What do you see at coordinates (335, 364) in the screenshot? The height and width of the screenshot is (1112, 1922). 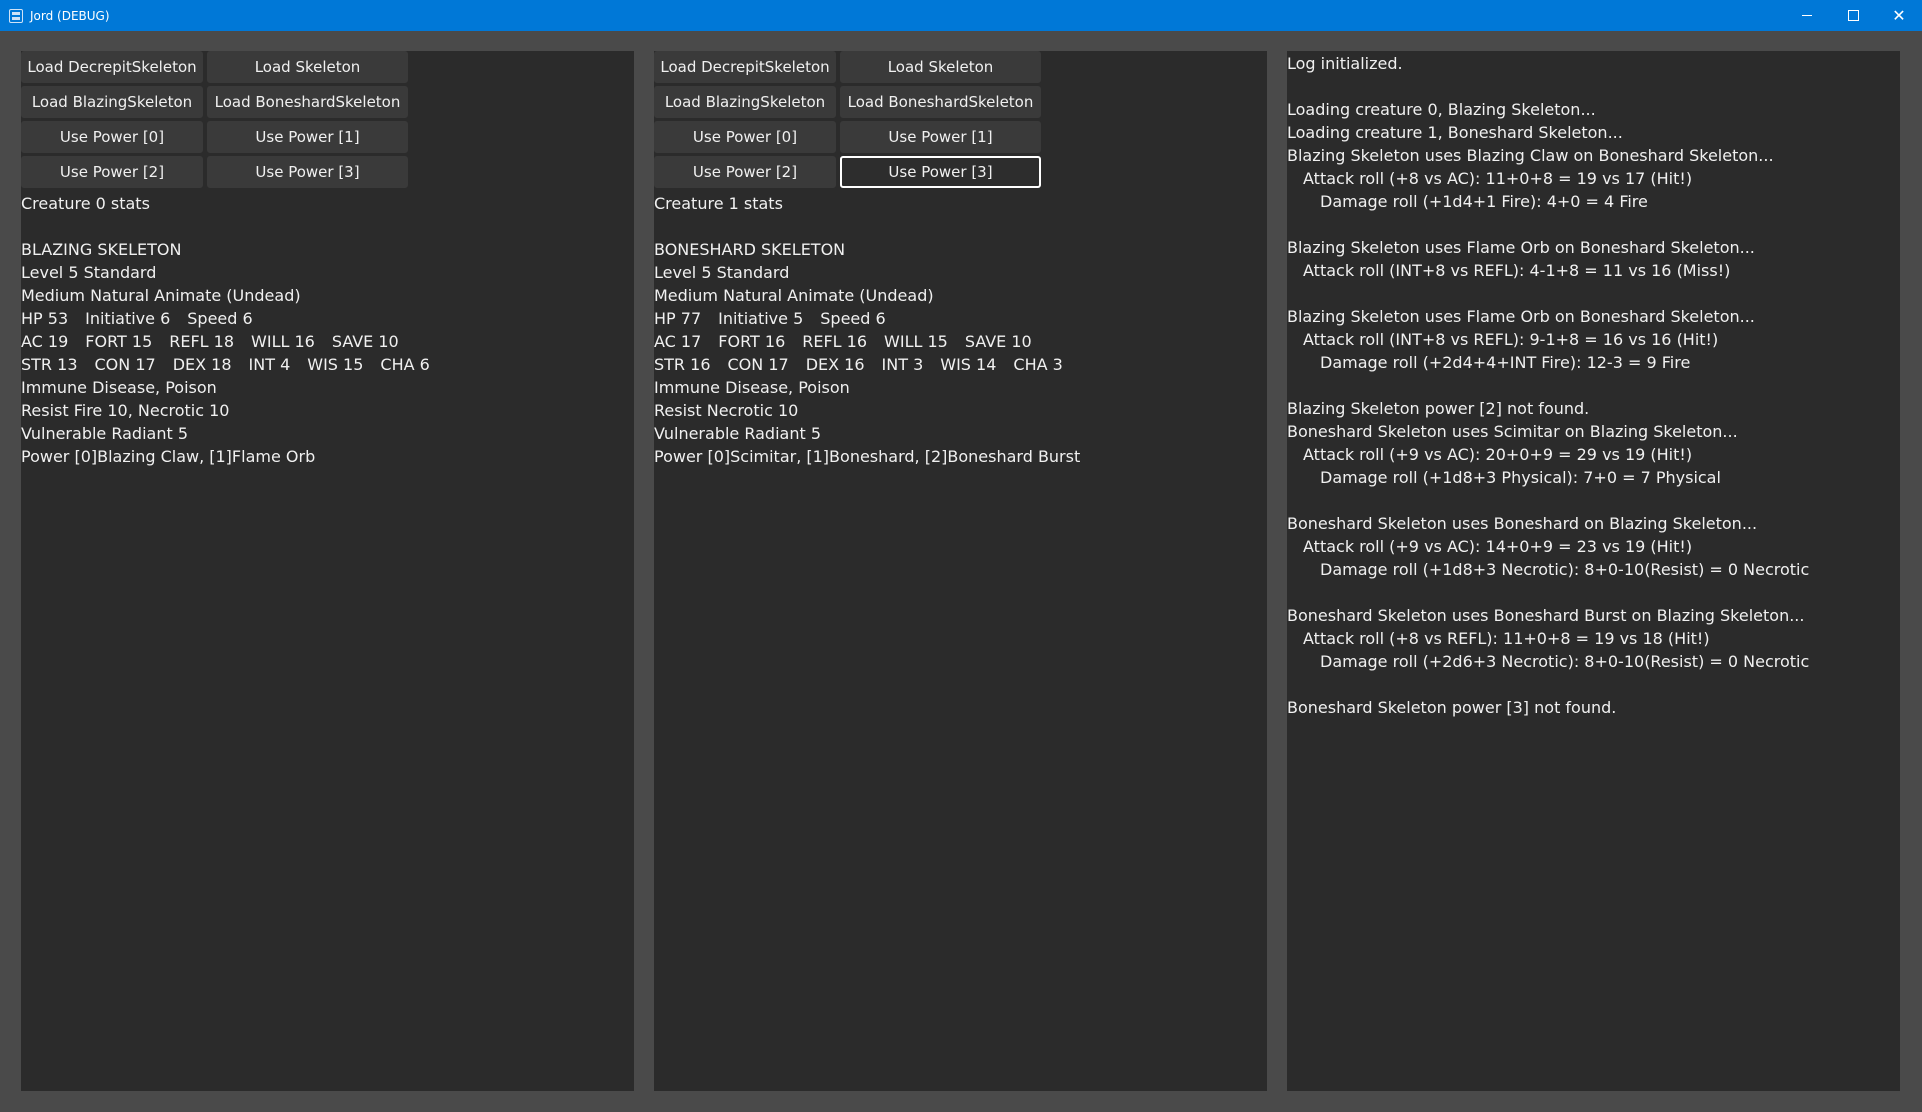 I see `wis-value: WIS 15` at bounding box center [335, 364].